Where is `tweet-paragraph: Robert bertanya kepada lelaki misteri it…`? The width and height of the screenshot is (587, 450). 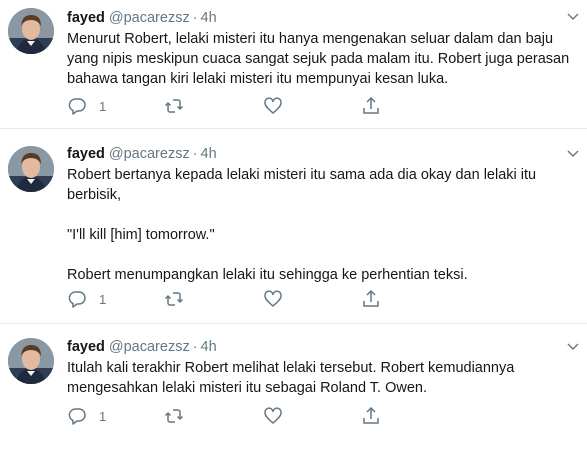 tweet-paragraph: Robert bertanya kepada lelaki misteri it… is located at coordinates (302, 185).